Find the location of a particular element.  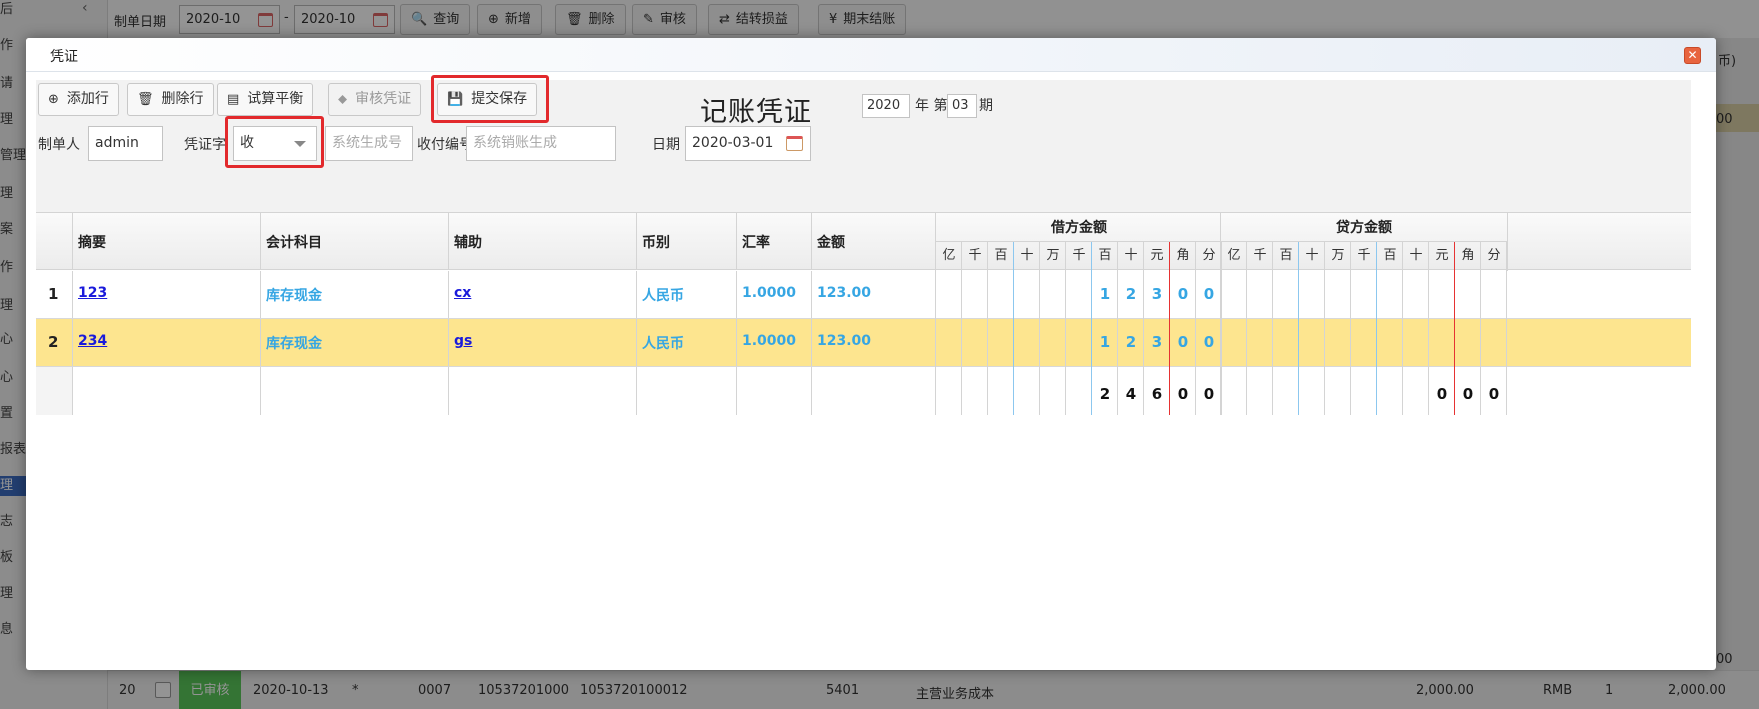

table-row: 1 123 库存现金 cx 人民币 1.0000 123.00 1 2 3 0 0 is located at coordinates (863, 295).